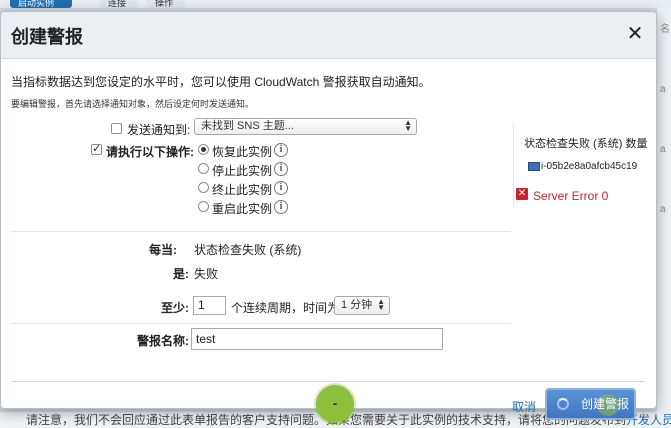 The width and height of the screenshot is (671, 428). Describe the element at coordinates (203, 149) in the screenshot. I see `recover-instance-radio` at that location.